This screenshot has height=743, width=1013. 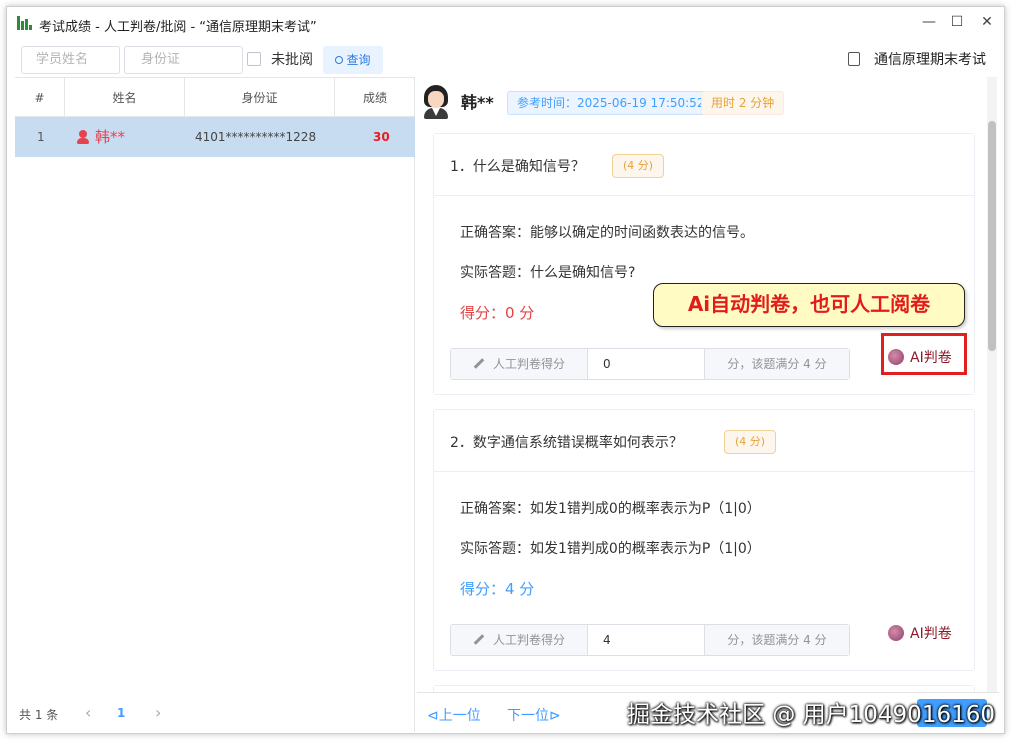 I want to click on student-name: 韩**, so click(x=477, y=102).